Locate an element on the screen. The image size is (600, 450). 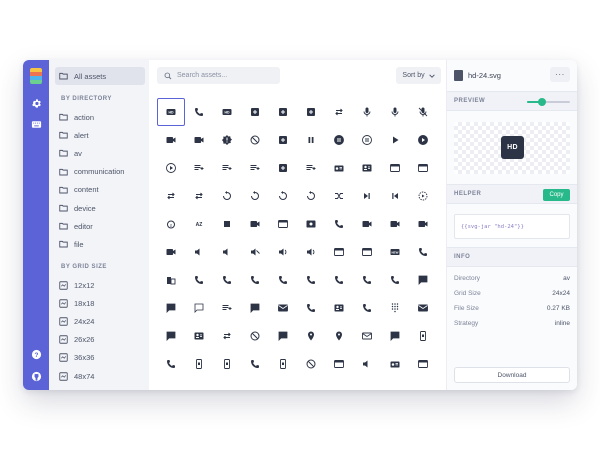
help-icon: ? is located at coordinates (36, 354).